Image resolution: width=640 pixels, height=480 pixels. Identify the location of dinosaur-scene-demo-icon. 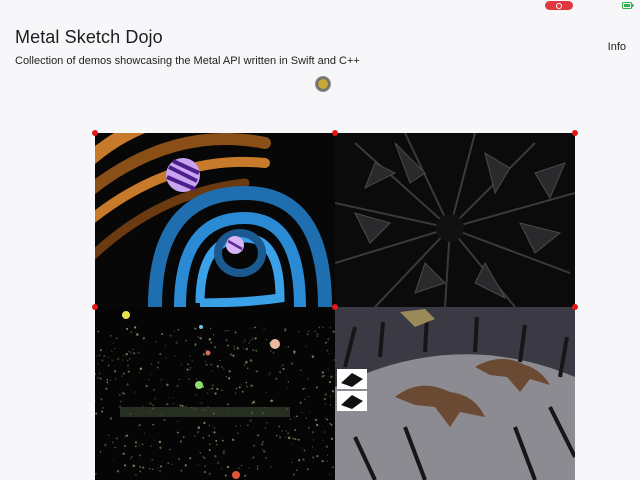
(455, 393).